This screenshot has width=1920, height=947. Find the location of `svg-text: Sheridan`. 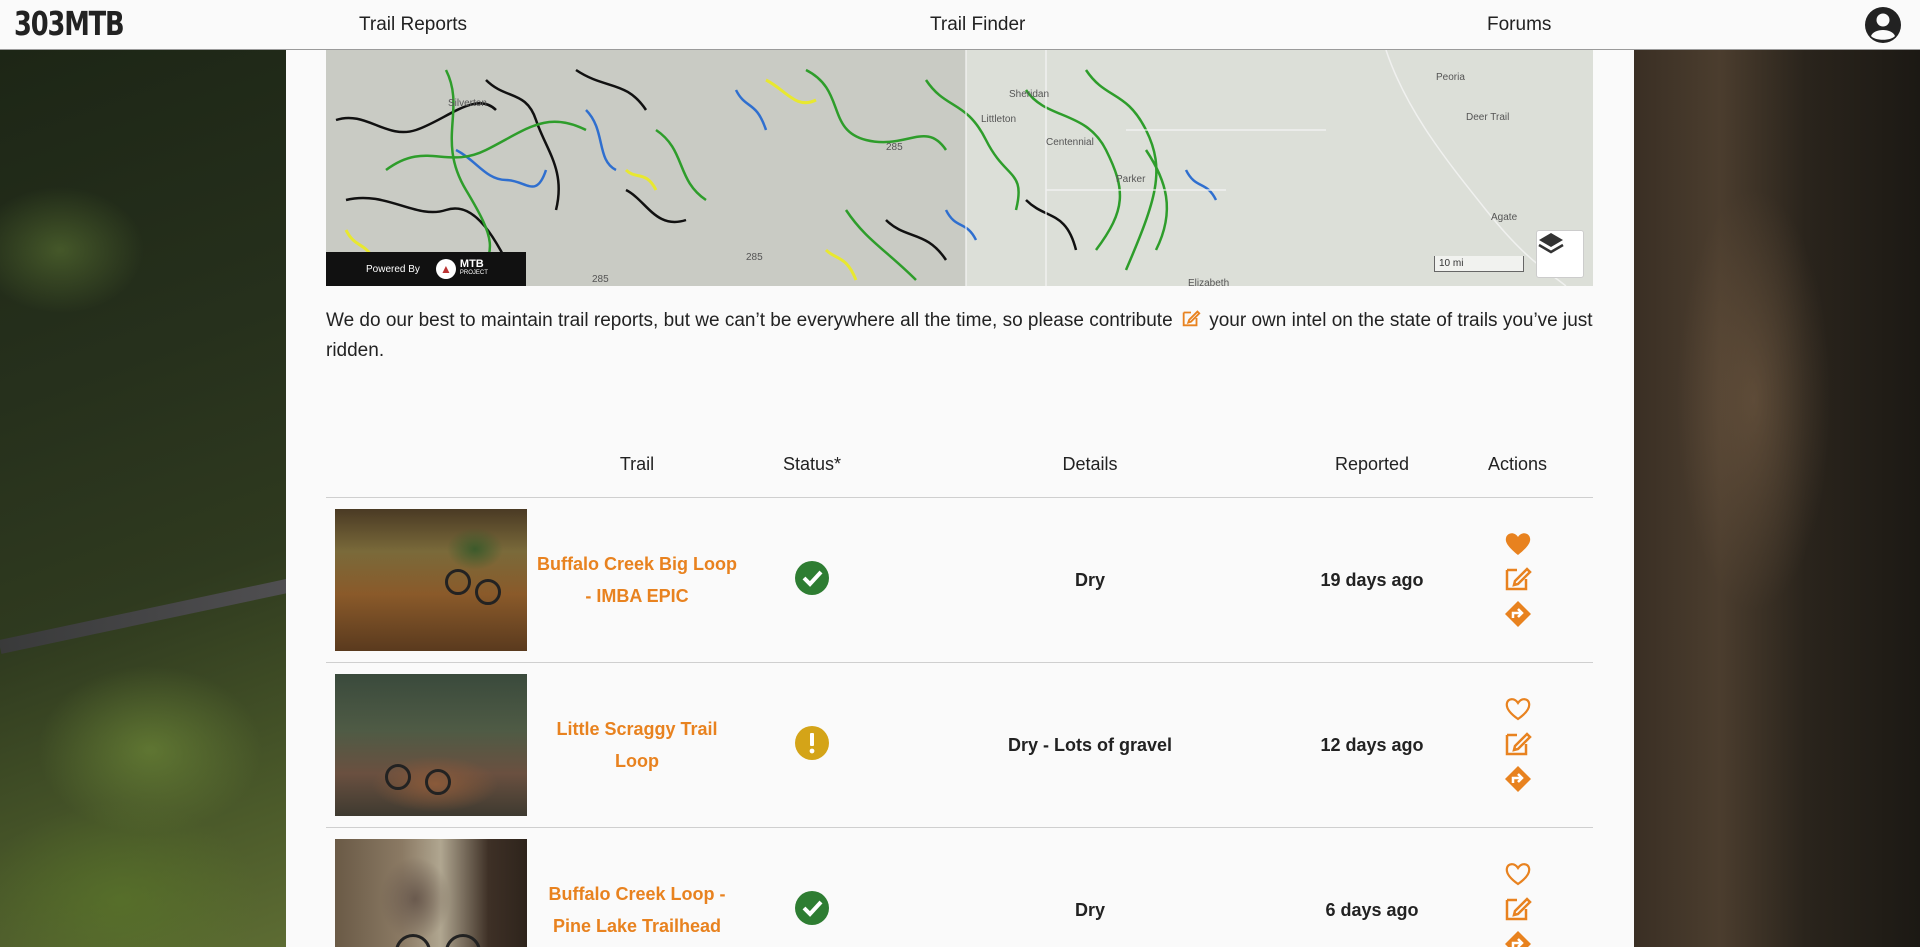

svg-text: Sheridan is located at coordinates (1029, 94).